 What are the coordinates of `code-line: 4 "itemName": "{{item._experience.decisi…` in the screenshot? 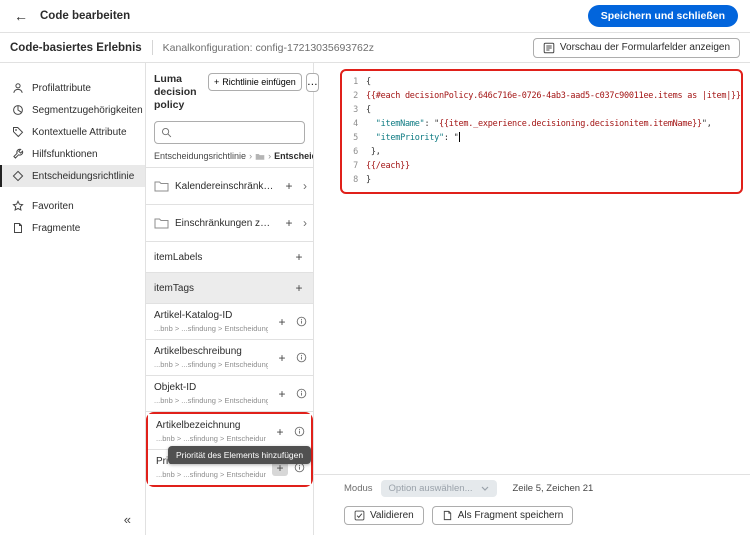 It's located at (540, 124).